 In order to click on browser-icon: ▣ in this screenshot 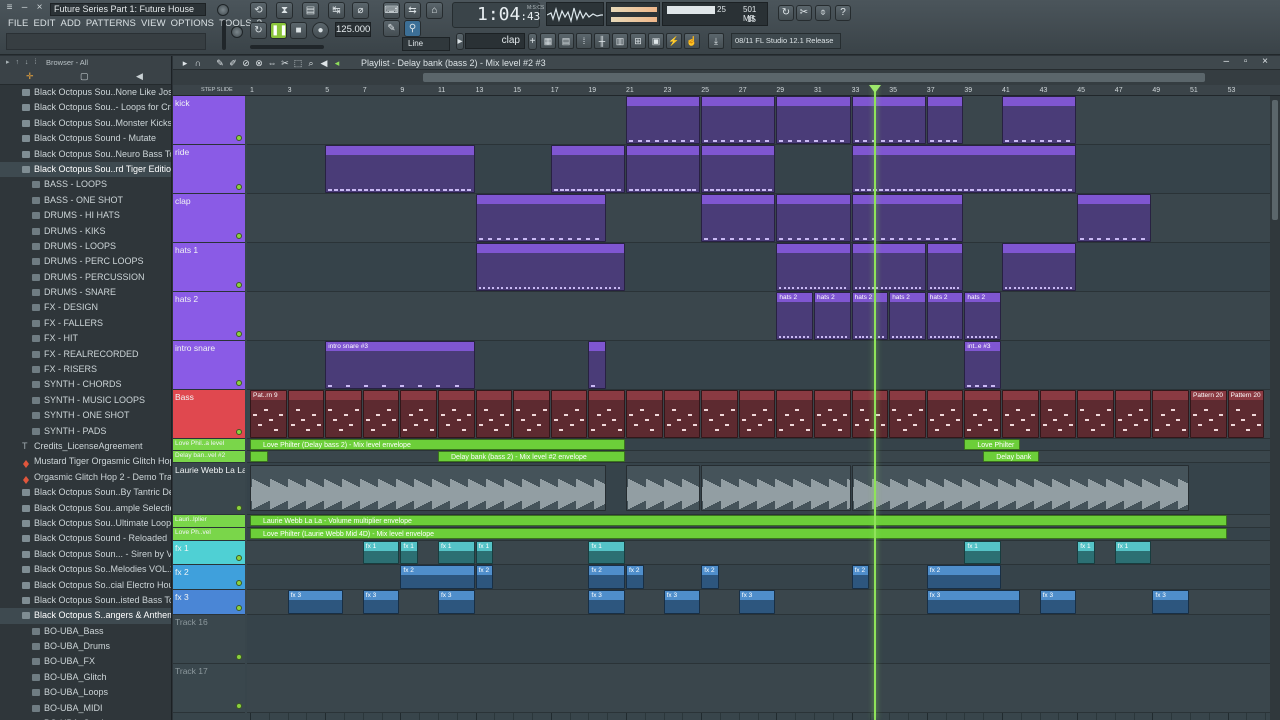, I will do `click(656, 41)`.